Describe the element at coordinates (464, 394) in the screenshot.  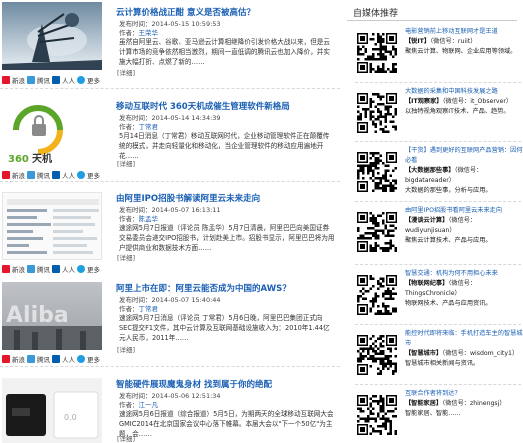
I see `sidebar-item-headline: 互联合作者将到达？` at that location.